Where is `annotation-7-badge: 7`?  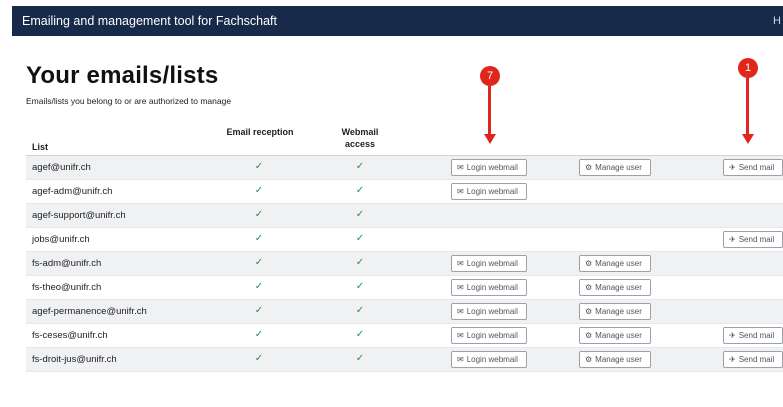 annotation-7-badge: 7 is located at coordinates (490, 76).